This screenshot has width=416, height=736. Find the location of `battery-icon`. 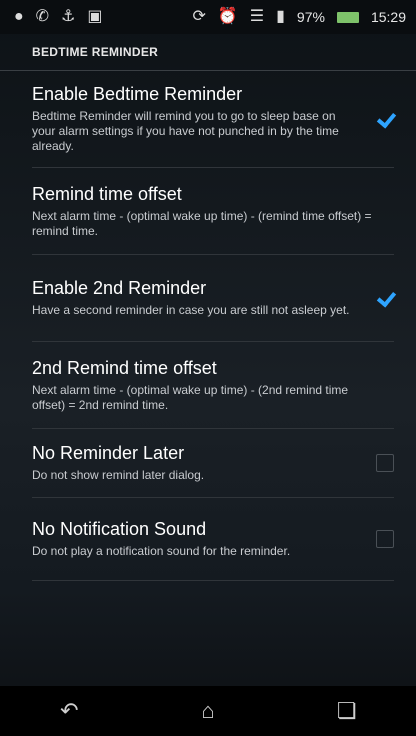

battery-icon is located at coordinates (347, 17).